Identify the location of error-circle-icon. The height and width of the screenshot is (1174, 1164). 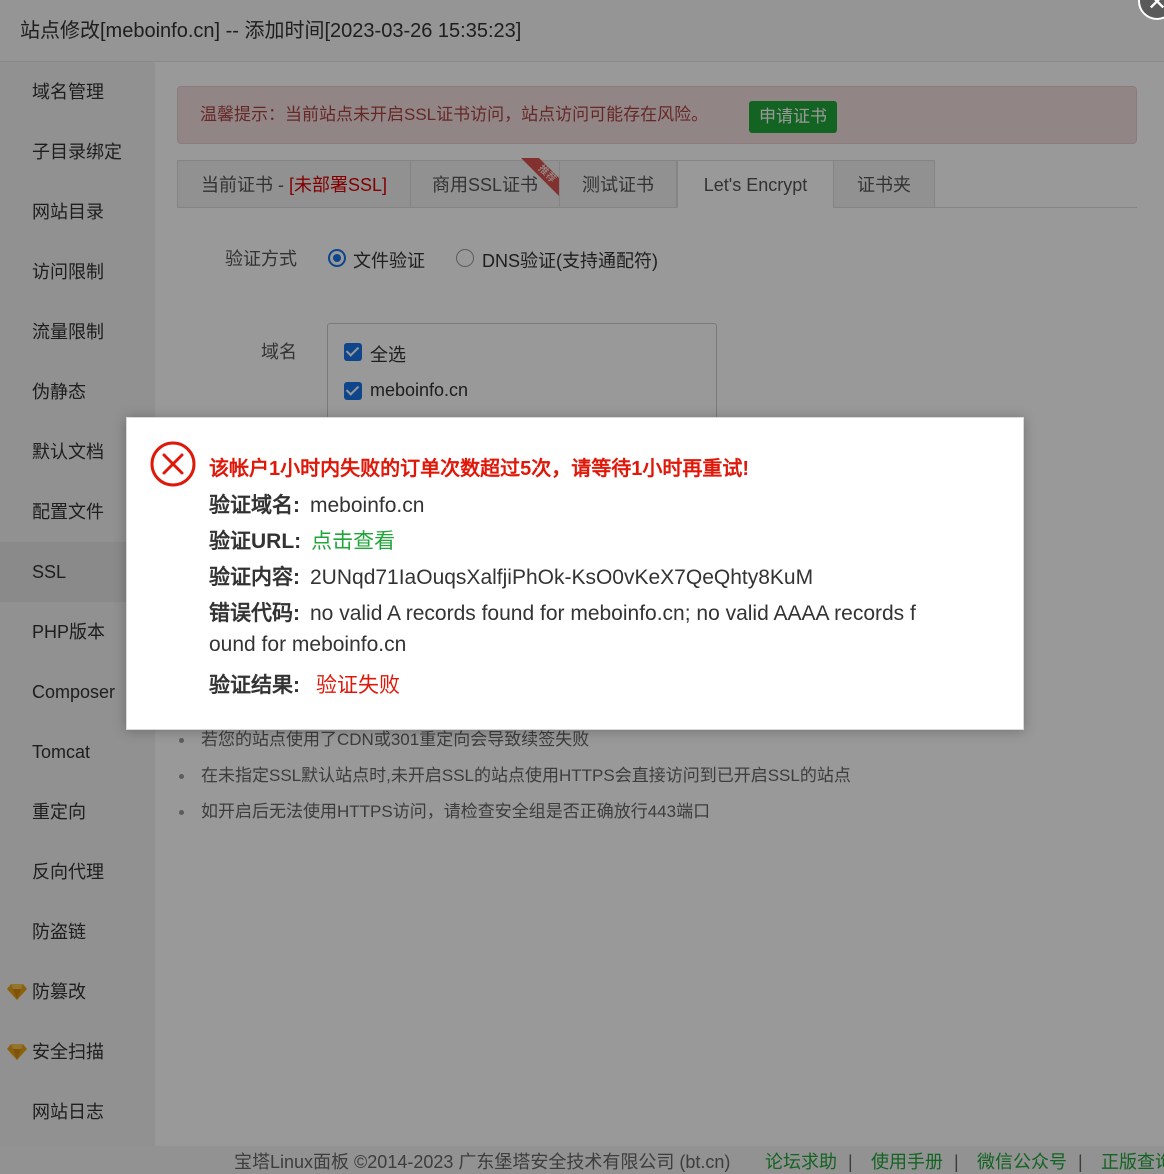
(173, 464).